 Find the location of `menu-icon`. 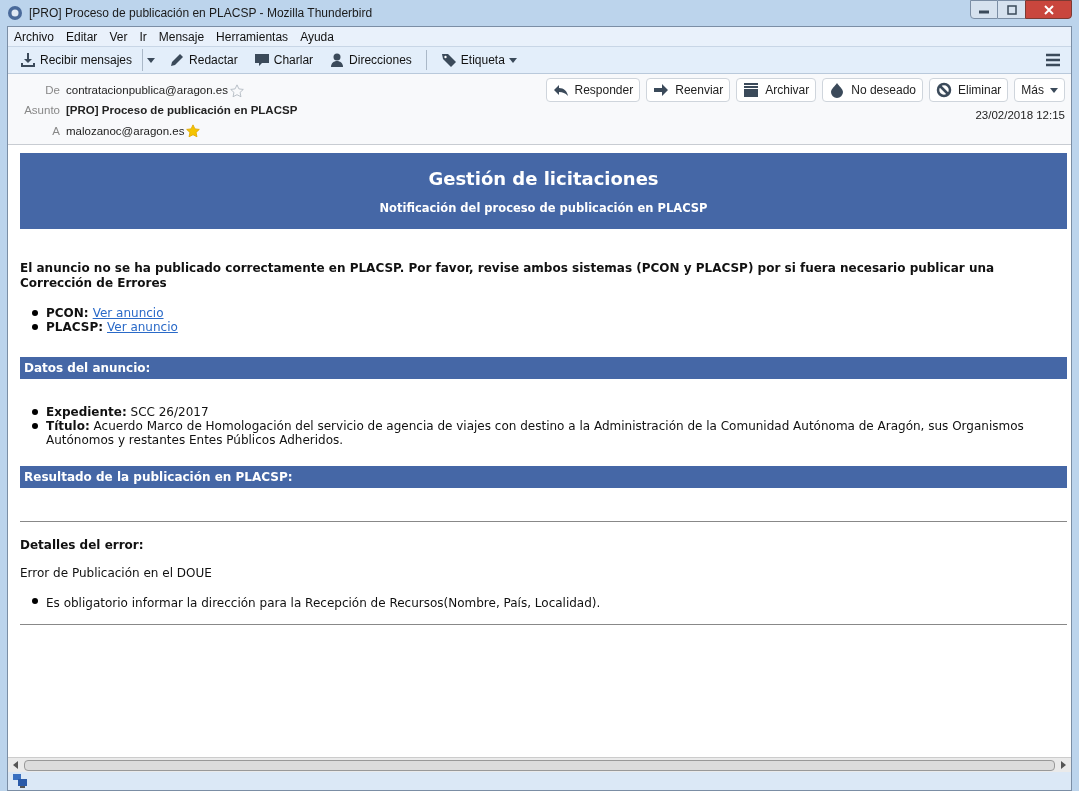

menu-icon is located at coordinates (1053, 60).